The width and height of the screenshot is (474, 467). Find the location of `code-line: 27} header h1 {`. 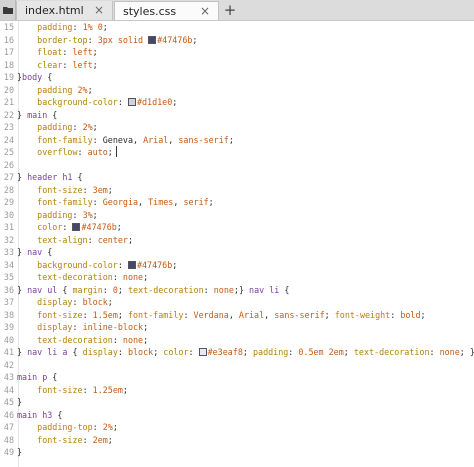

code-line: 27} header h1 { is located at coordinates (237, 177).